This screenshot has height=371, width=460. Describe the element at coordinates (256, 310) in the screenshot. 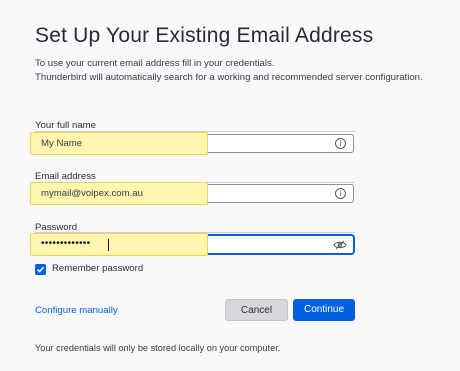

I see `cancel-button: Cancel` at that location.